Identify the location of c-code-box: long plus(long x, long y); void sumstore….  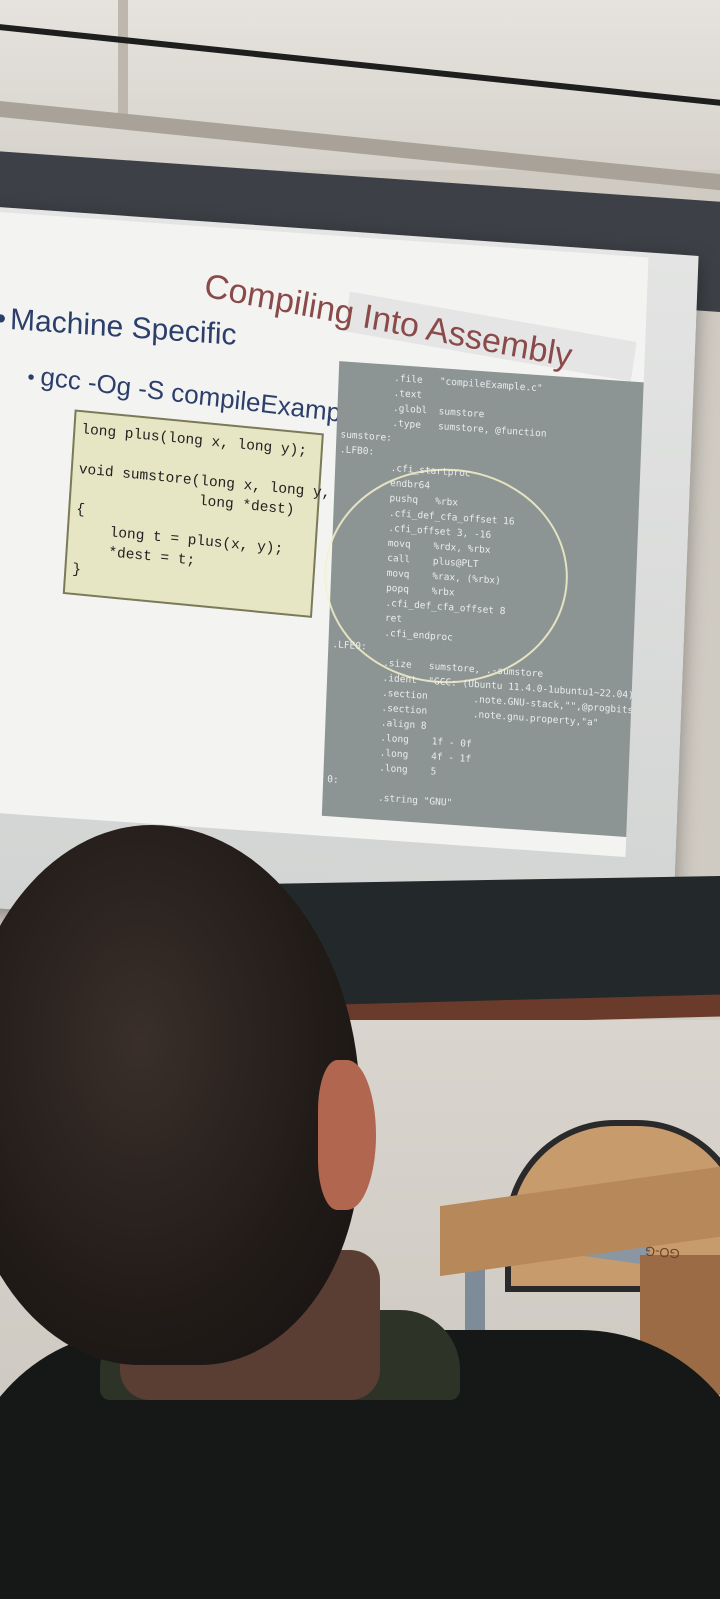
(196, 513).